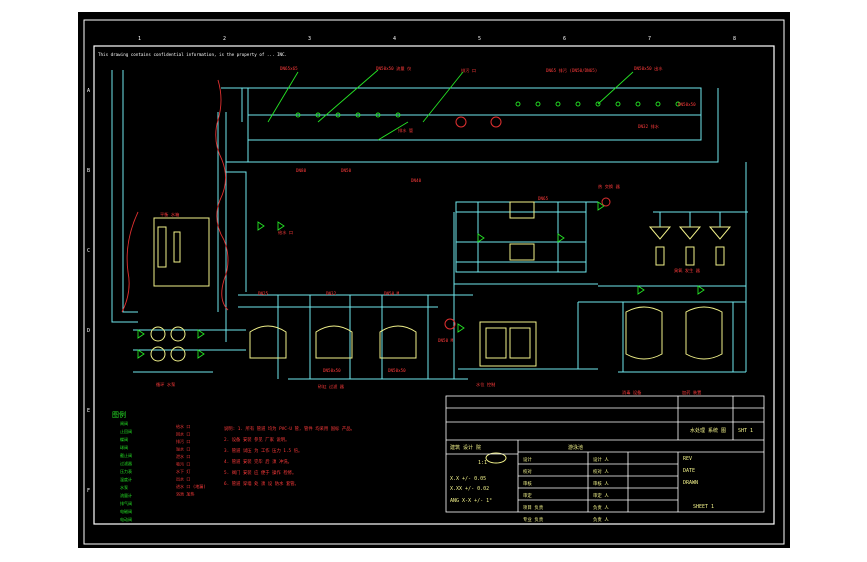 The image size is (867, 562). Describe the element at coordinates (468, 479) in the screenshot. I see `tolerance-1: X.X +/- 0.05` at that location.